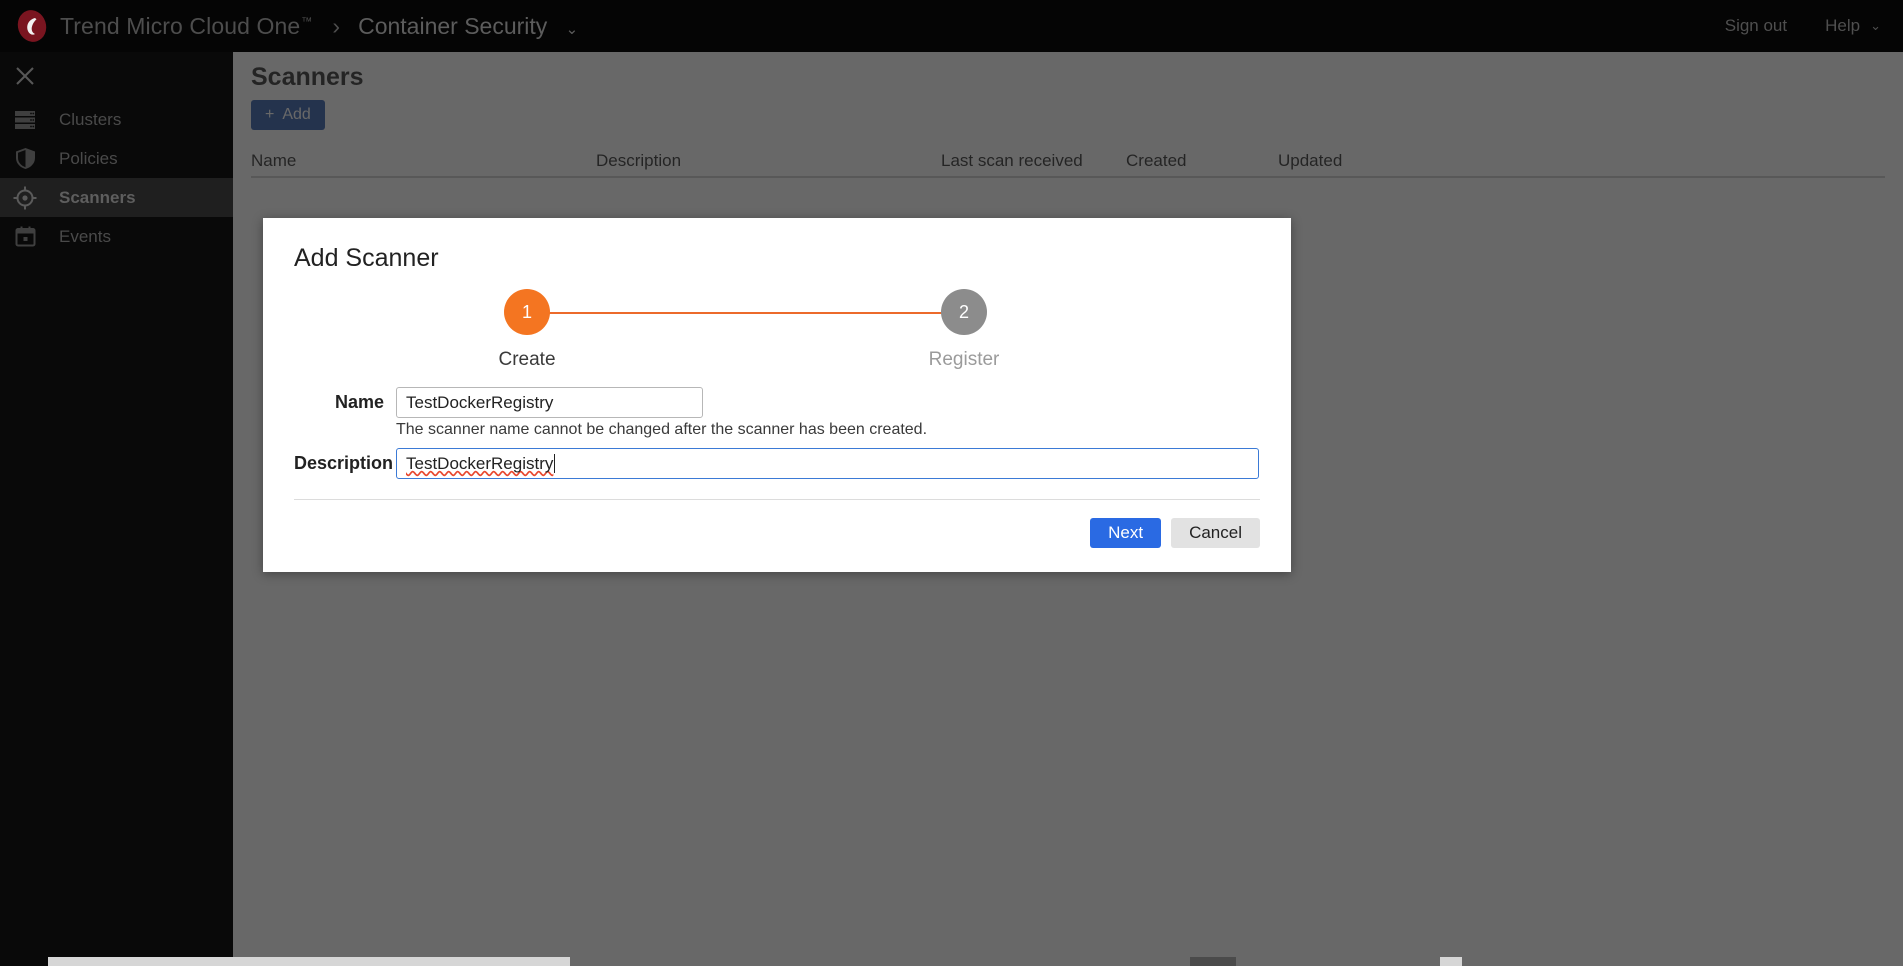  I want to click on step-label: Register, so click(964, 359).